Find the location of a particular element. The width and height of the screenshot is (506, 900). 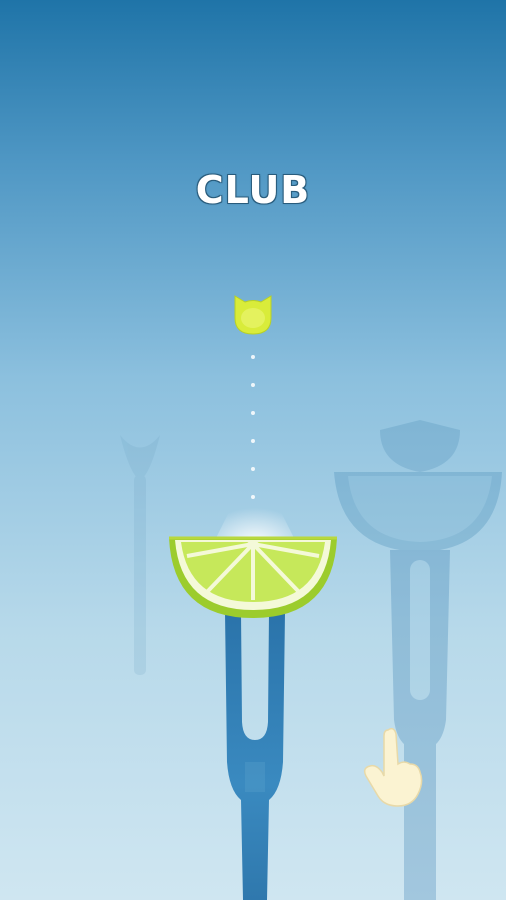

cat-head-lime-ball-icon is located at coordinates (253, 315).